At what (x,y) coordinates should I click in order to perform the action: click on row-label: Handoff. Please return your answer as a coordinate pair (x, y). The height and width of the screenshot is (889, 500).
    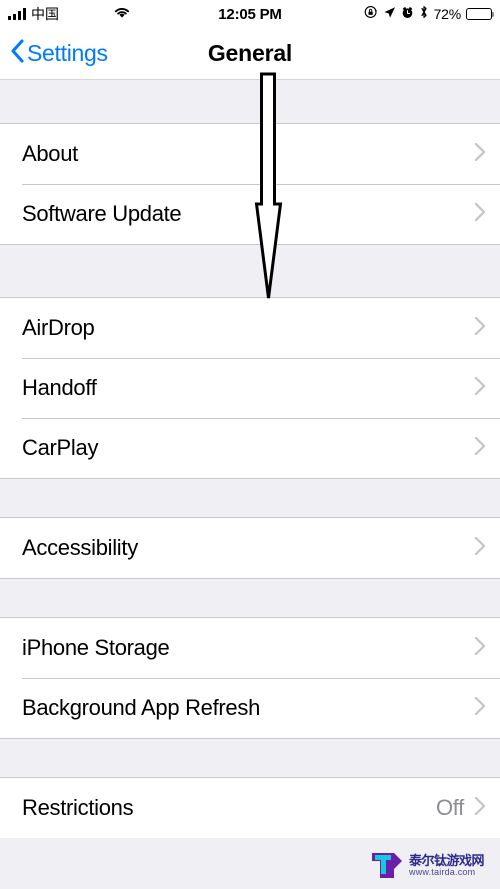
    Looking at the image, I should click on (59, 387).